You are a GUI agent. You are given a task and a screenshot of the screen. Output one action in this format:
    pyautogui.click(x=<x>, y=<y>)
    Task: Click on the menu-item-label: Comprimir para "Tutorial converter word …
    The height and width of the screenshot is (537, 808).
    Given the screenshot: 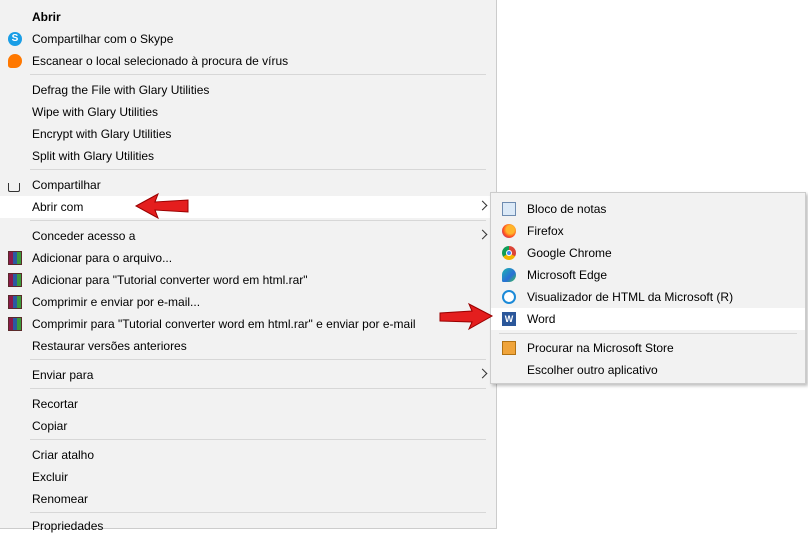 What is the action you would take?
    pyautogui.click(x=224, y=324)
    